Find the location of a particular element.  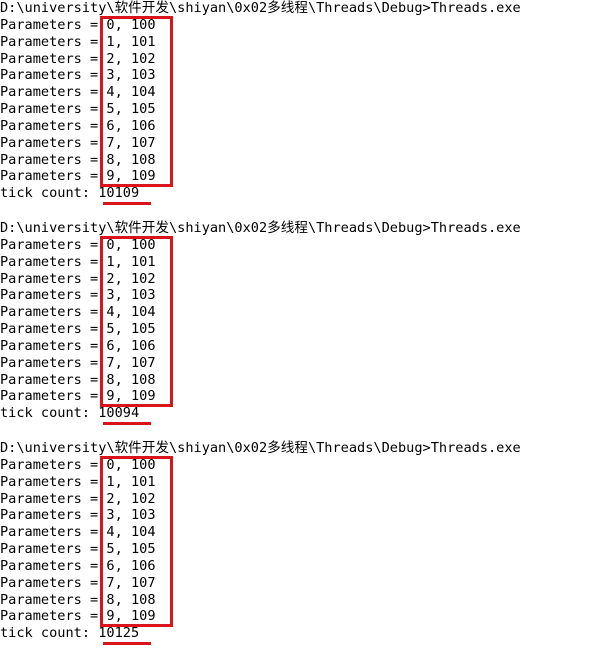

tick-count-line: tick count: 10094 is located at coordinates (70, 413).